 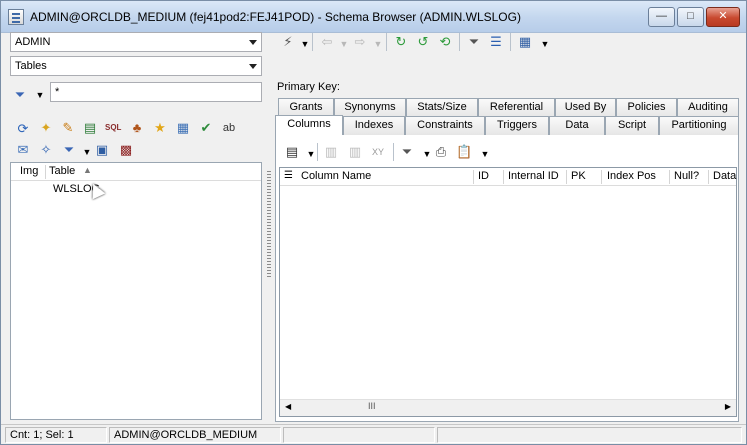 I want to click on pencil-icon: ✎, so click(x=68, y=128).